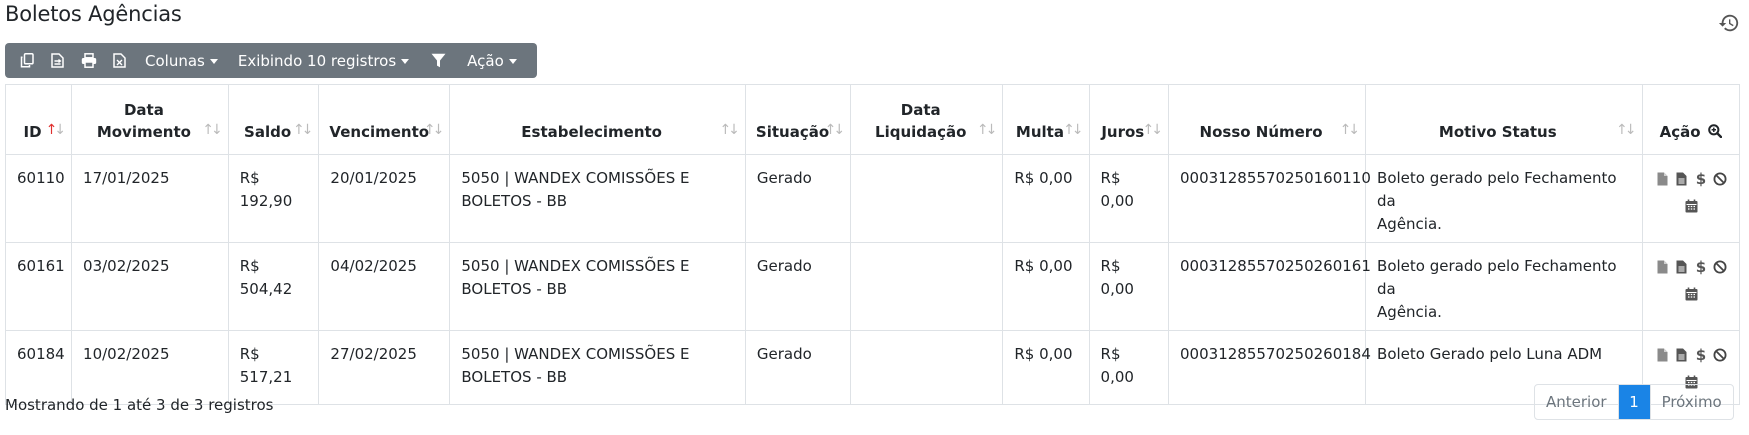 This screenshot has height=435, width=1749. Describe the element at coordinates (575, 178) in the screenshot. I see `cell-text: 5050 | WANDEX COMISSÕES E` at that location.